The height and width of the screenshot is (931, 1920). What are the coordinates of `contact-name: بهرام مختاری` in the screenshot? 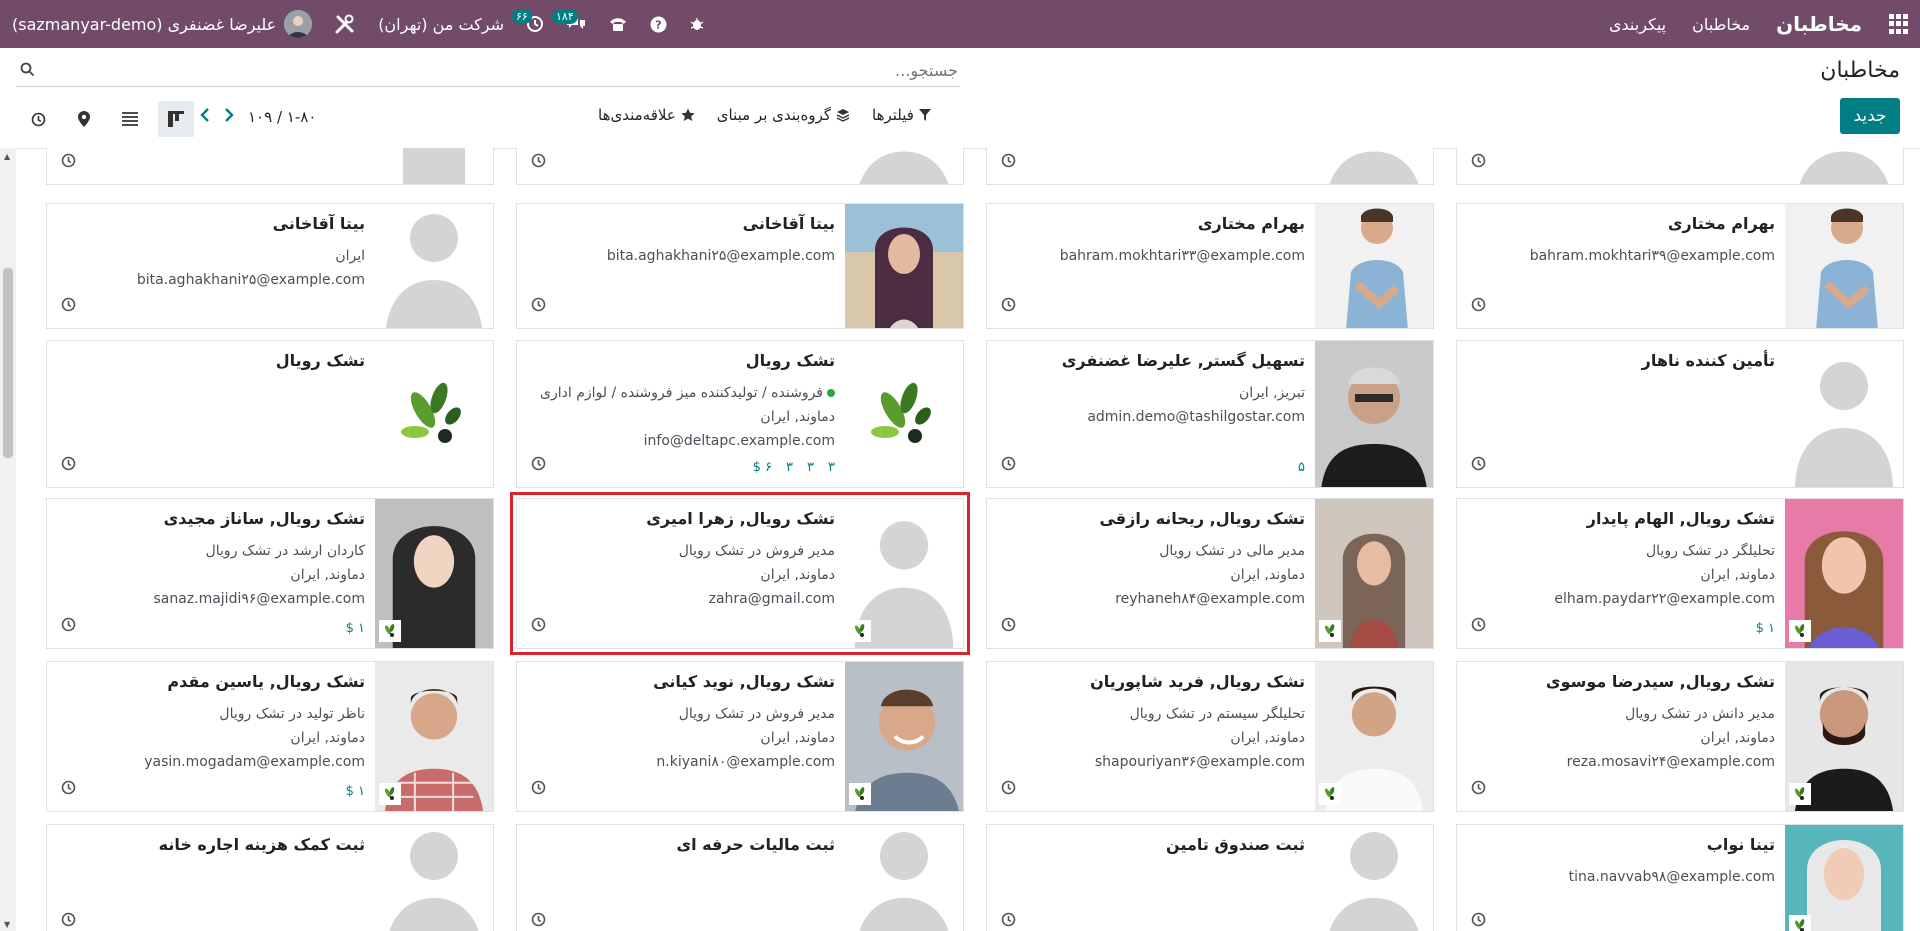 It's located at (1721, 223).